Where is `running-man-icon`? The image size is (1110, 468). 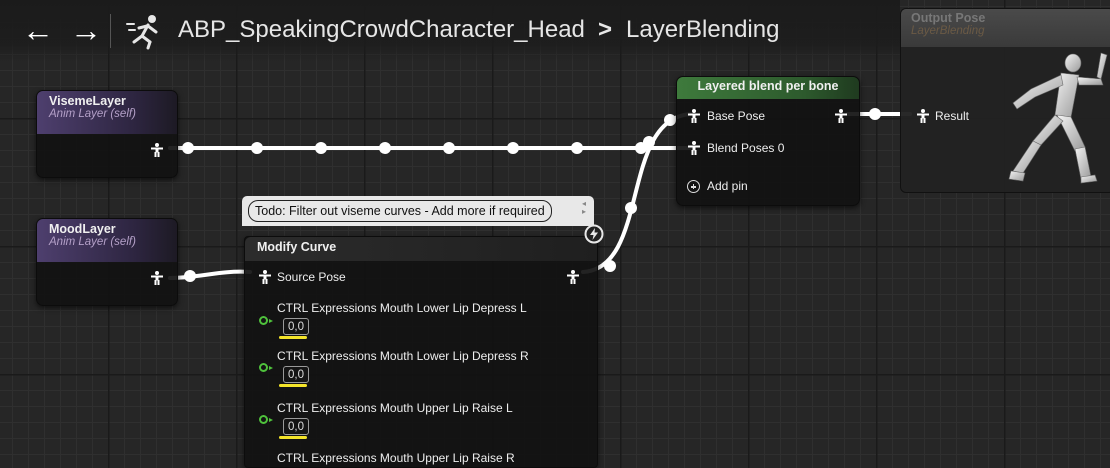
running-man-icon is located at coordinates (142, 32).